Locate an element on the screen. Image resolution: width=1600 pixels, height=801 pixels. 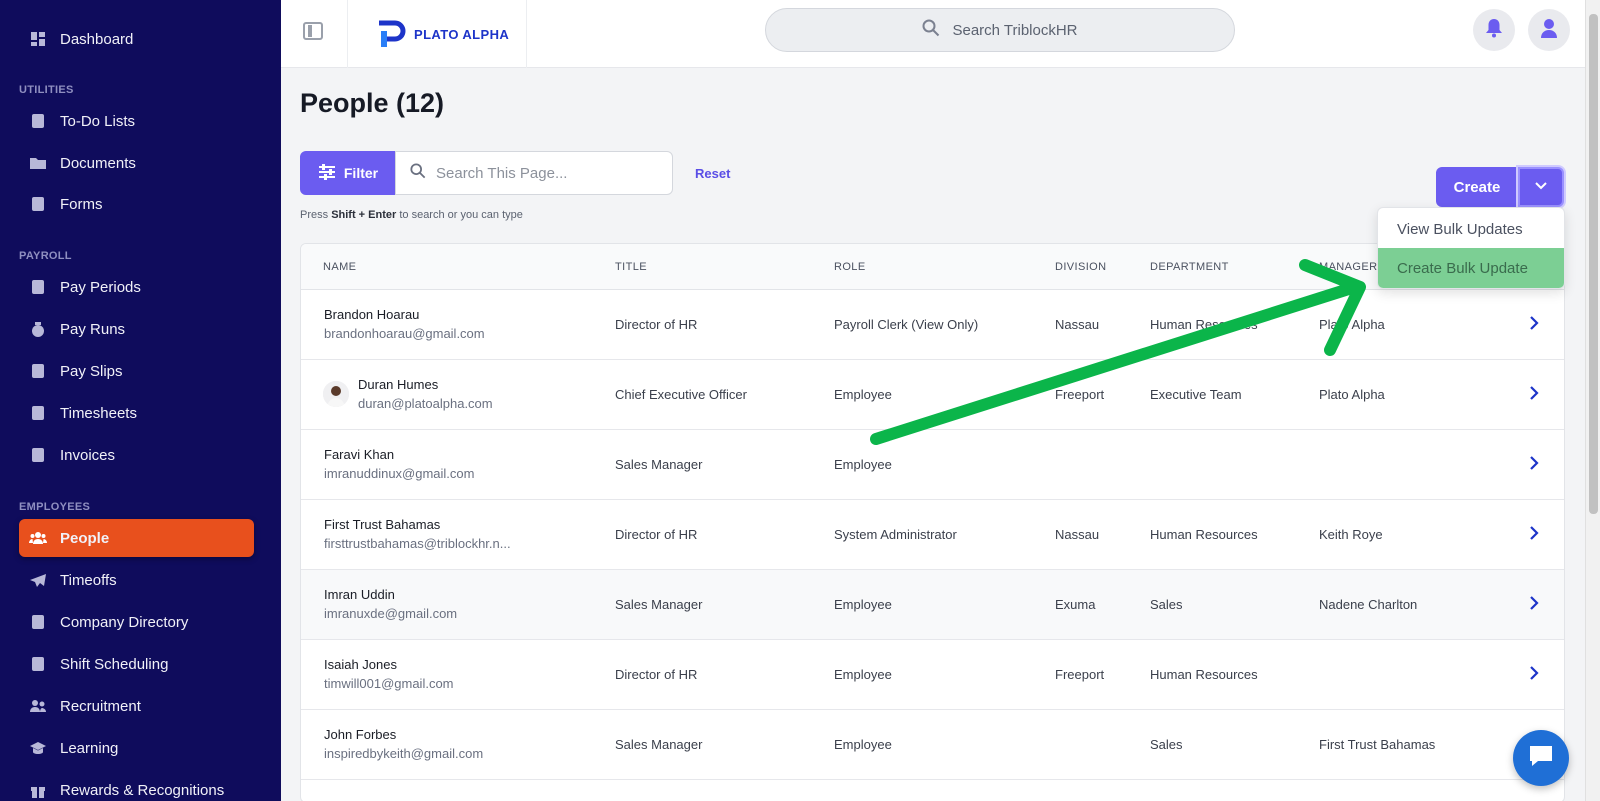
sidebar-item-documents: Documents is located at coordinates (136, 163).